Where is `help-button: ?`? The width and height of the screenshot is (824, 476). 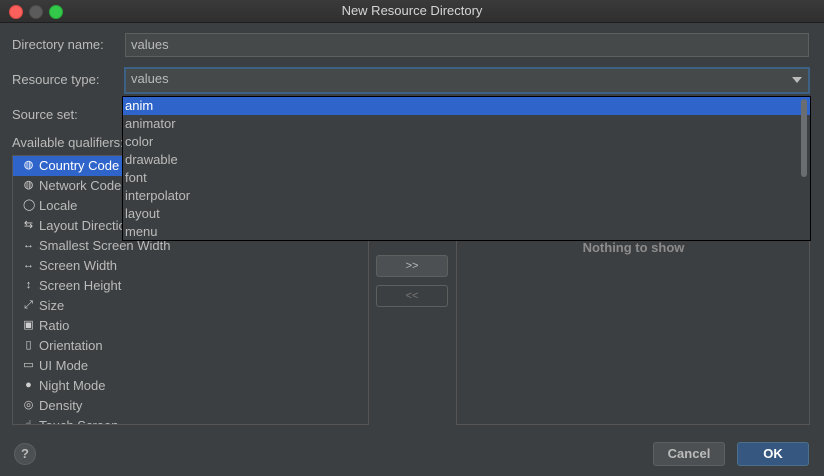
help-button: ? is located at coordinates (25, 454).